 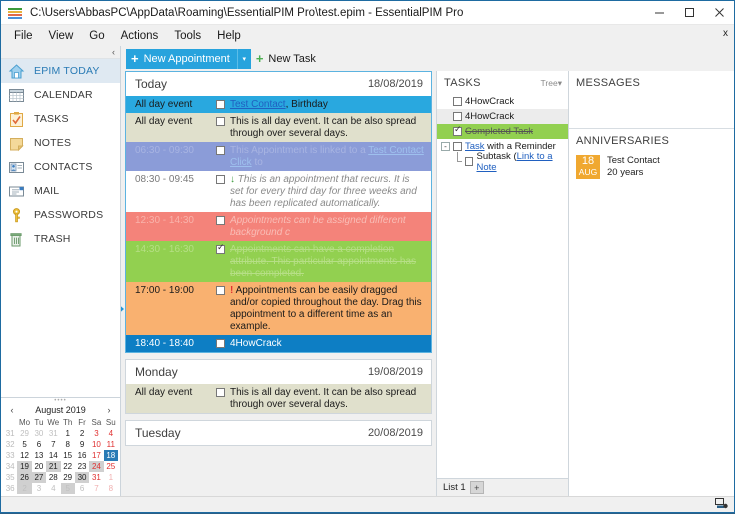 I want to click on calendar-day-27: 27, so click(x=39, y=477).